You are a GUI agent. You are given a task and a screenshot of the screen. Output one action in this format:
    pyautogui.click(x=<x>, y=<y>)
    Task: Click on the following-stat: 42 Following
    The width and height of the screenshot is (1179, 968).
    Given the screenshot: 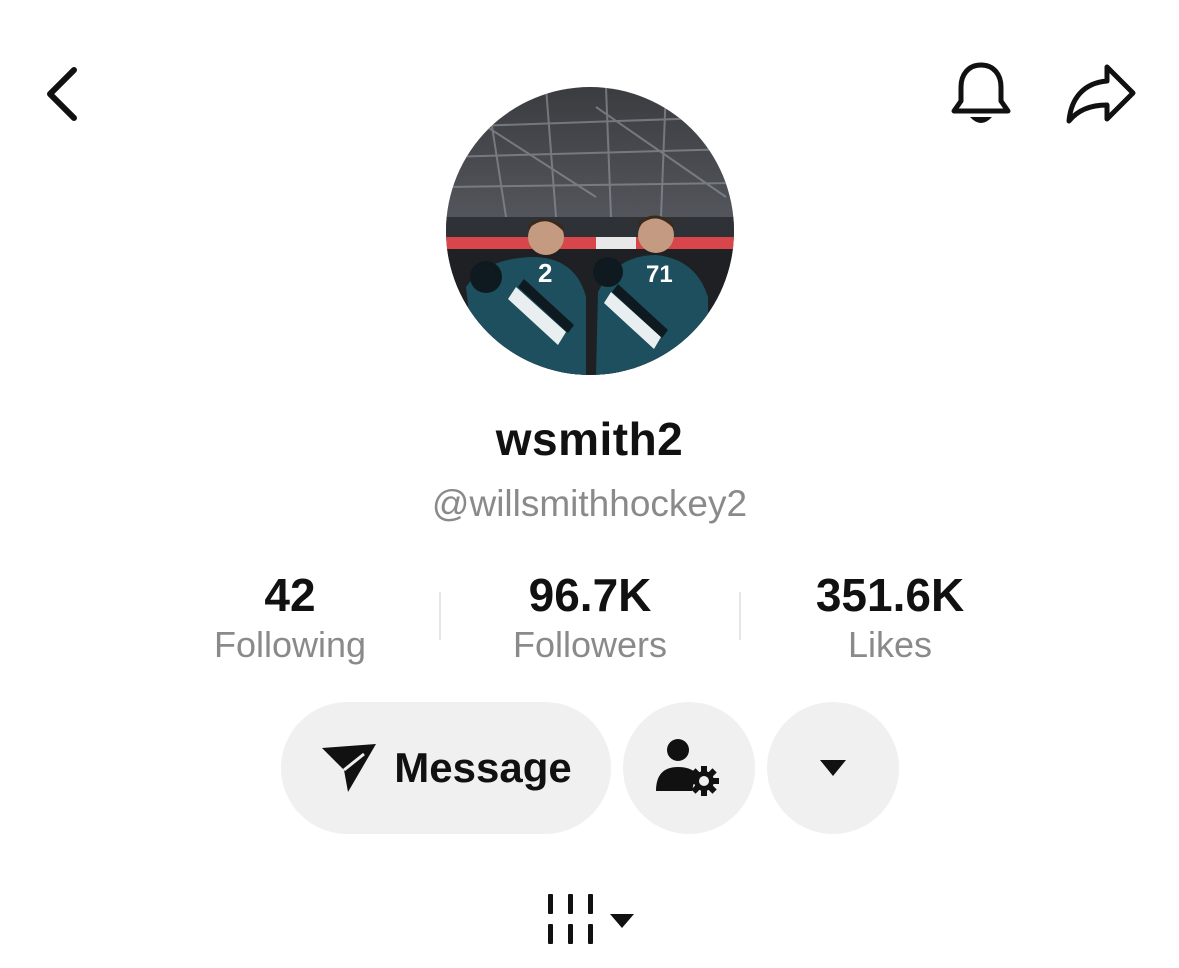 What is the action you would take?
    pyautogui.click(x=290, y=617)
    